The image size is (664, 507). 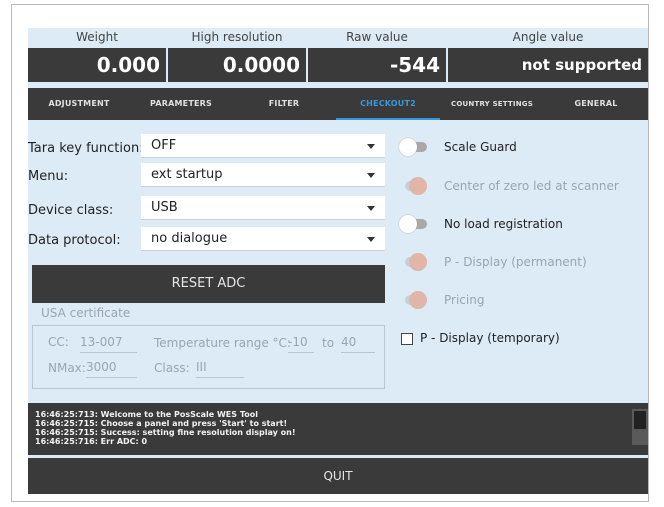 I want to click on raw-value-display: -544, so click(x=377, y=65).